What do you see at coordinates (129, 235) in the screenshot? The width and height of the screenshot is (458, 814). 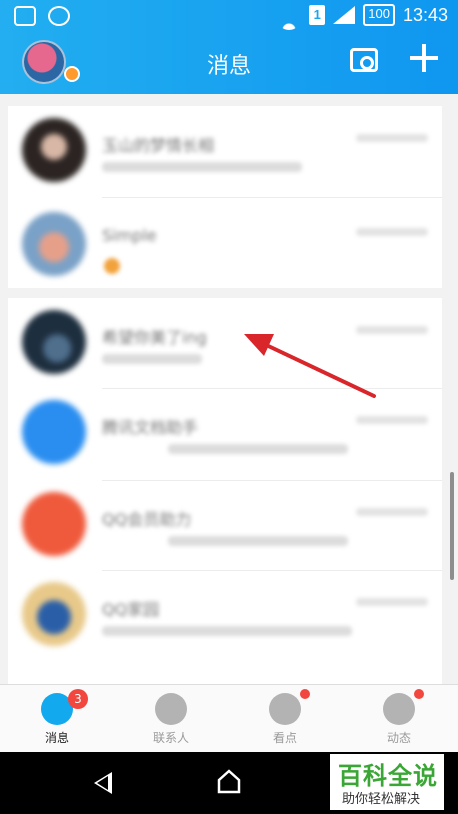 I see `chat-name: Simple` at bounding box center [129, 235].